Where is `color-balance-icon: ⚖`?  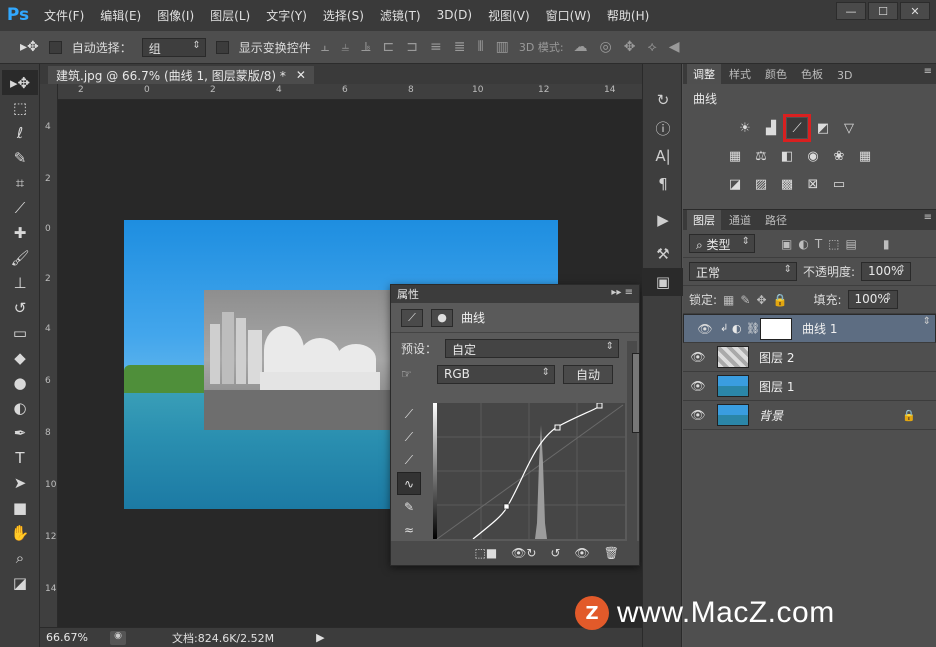
color-balance-icon: ⚖ is located at coordinates (761, 156).